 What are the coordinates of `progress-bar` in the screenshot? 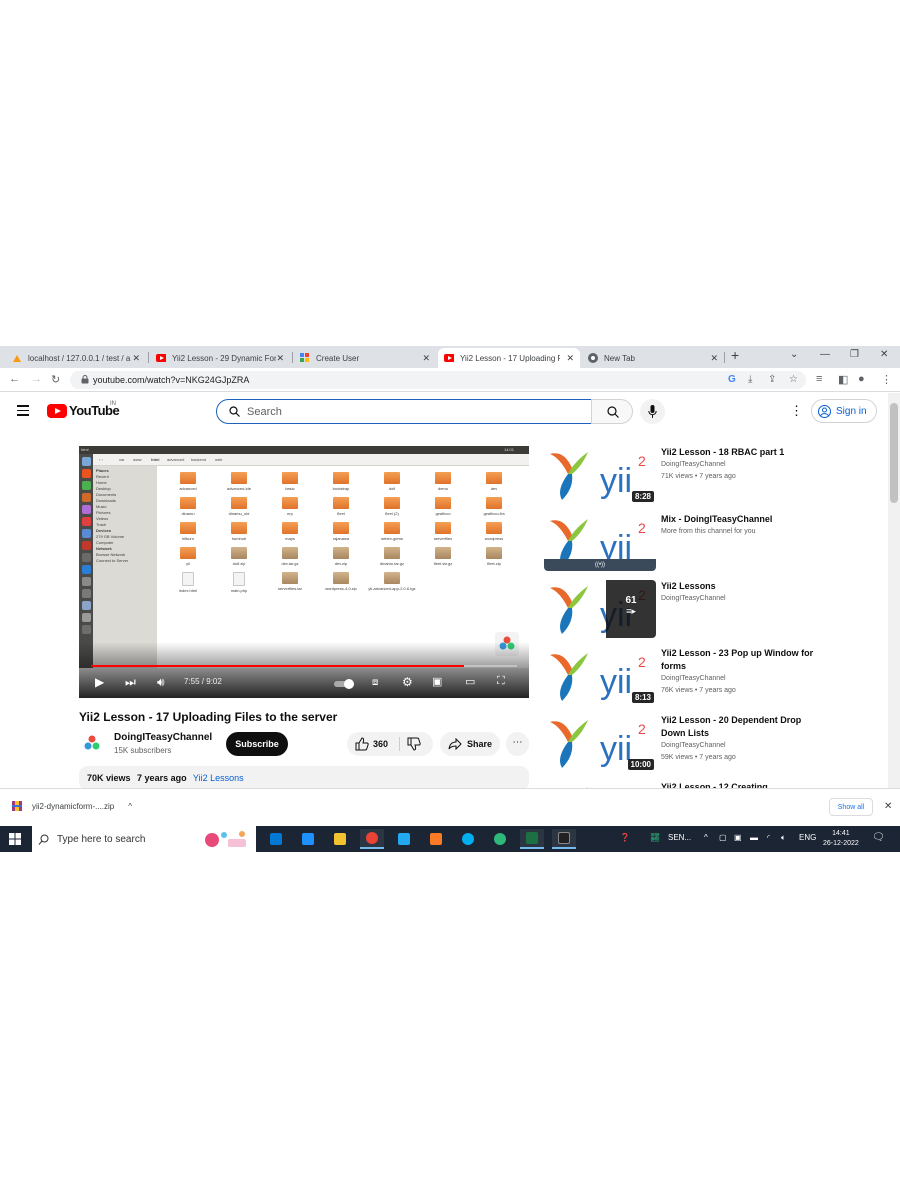 It's located at (304, 666).